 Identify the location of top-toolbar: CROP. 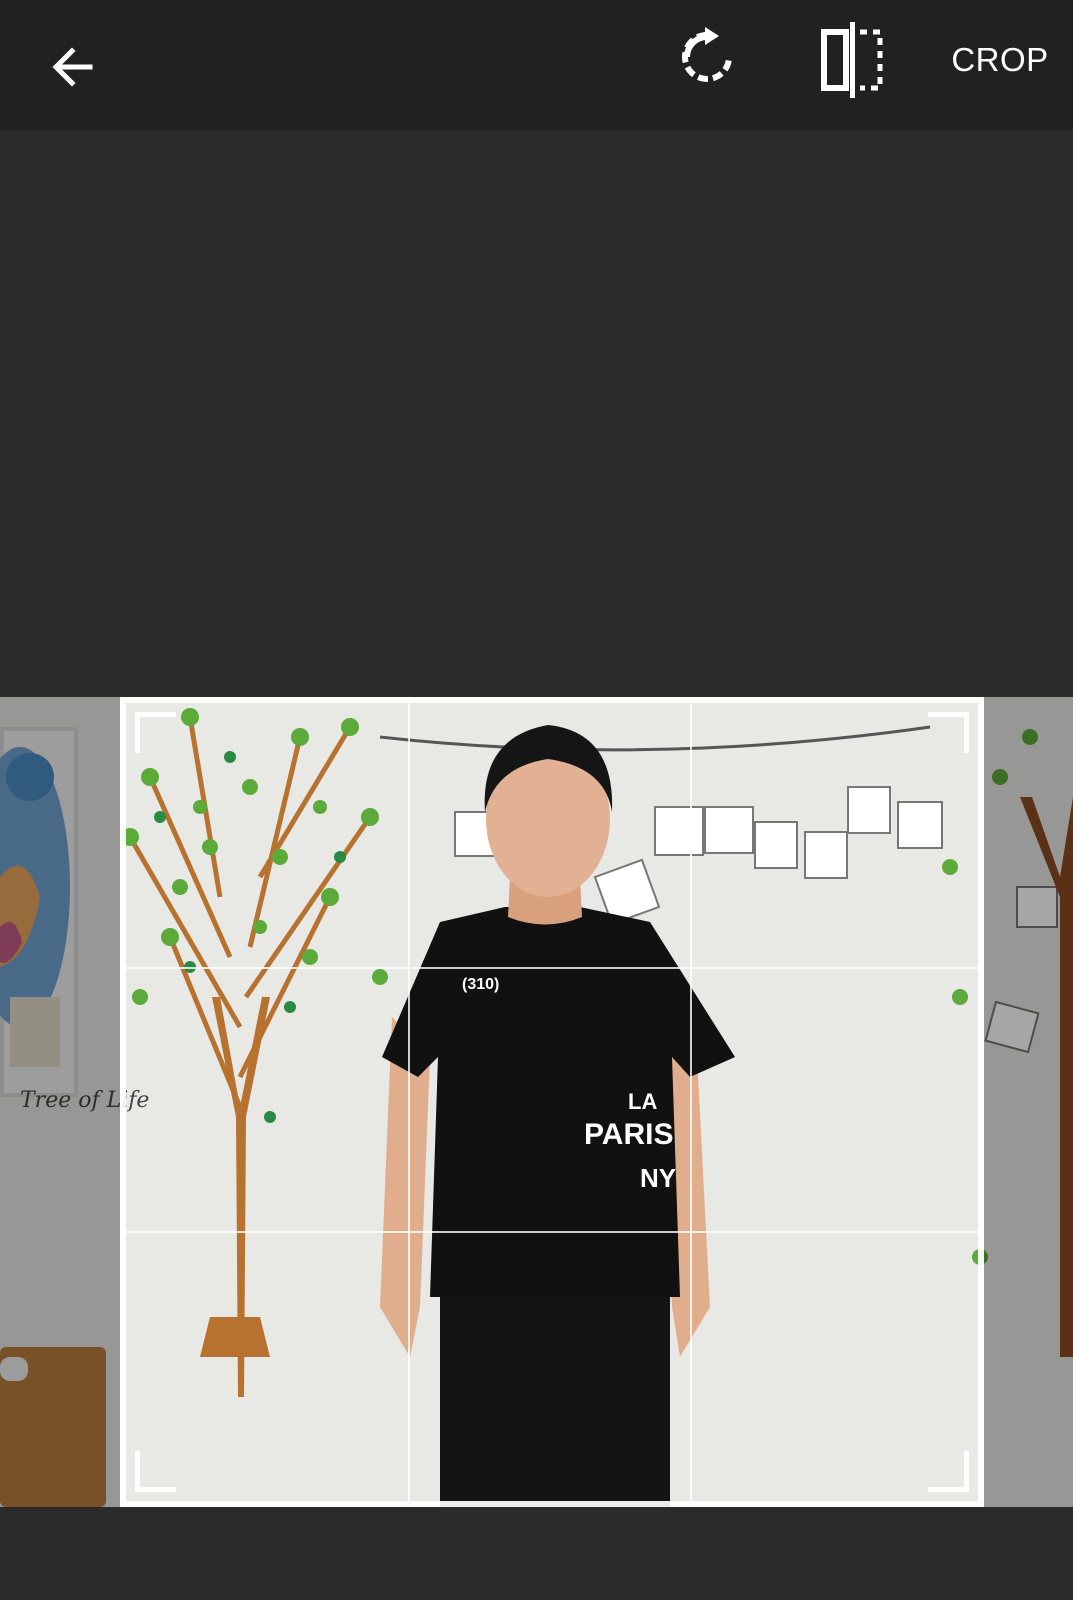
(536, 65).